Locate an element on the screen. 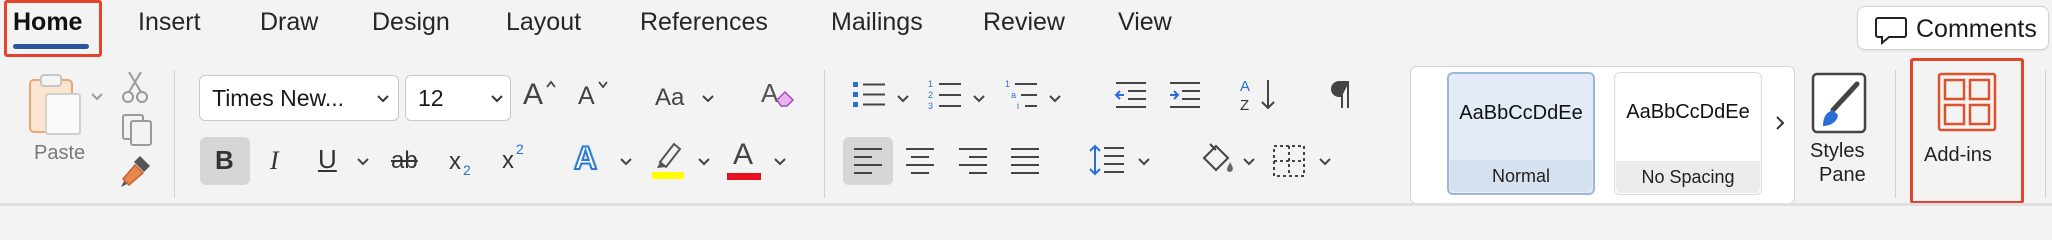  shading-icon is located at coordinates (1218, 159).